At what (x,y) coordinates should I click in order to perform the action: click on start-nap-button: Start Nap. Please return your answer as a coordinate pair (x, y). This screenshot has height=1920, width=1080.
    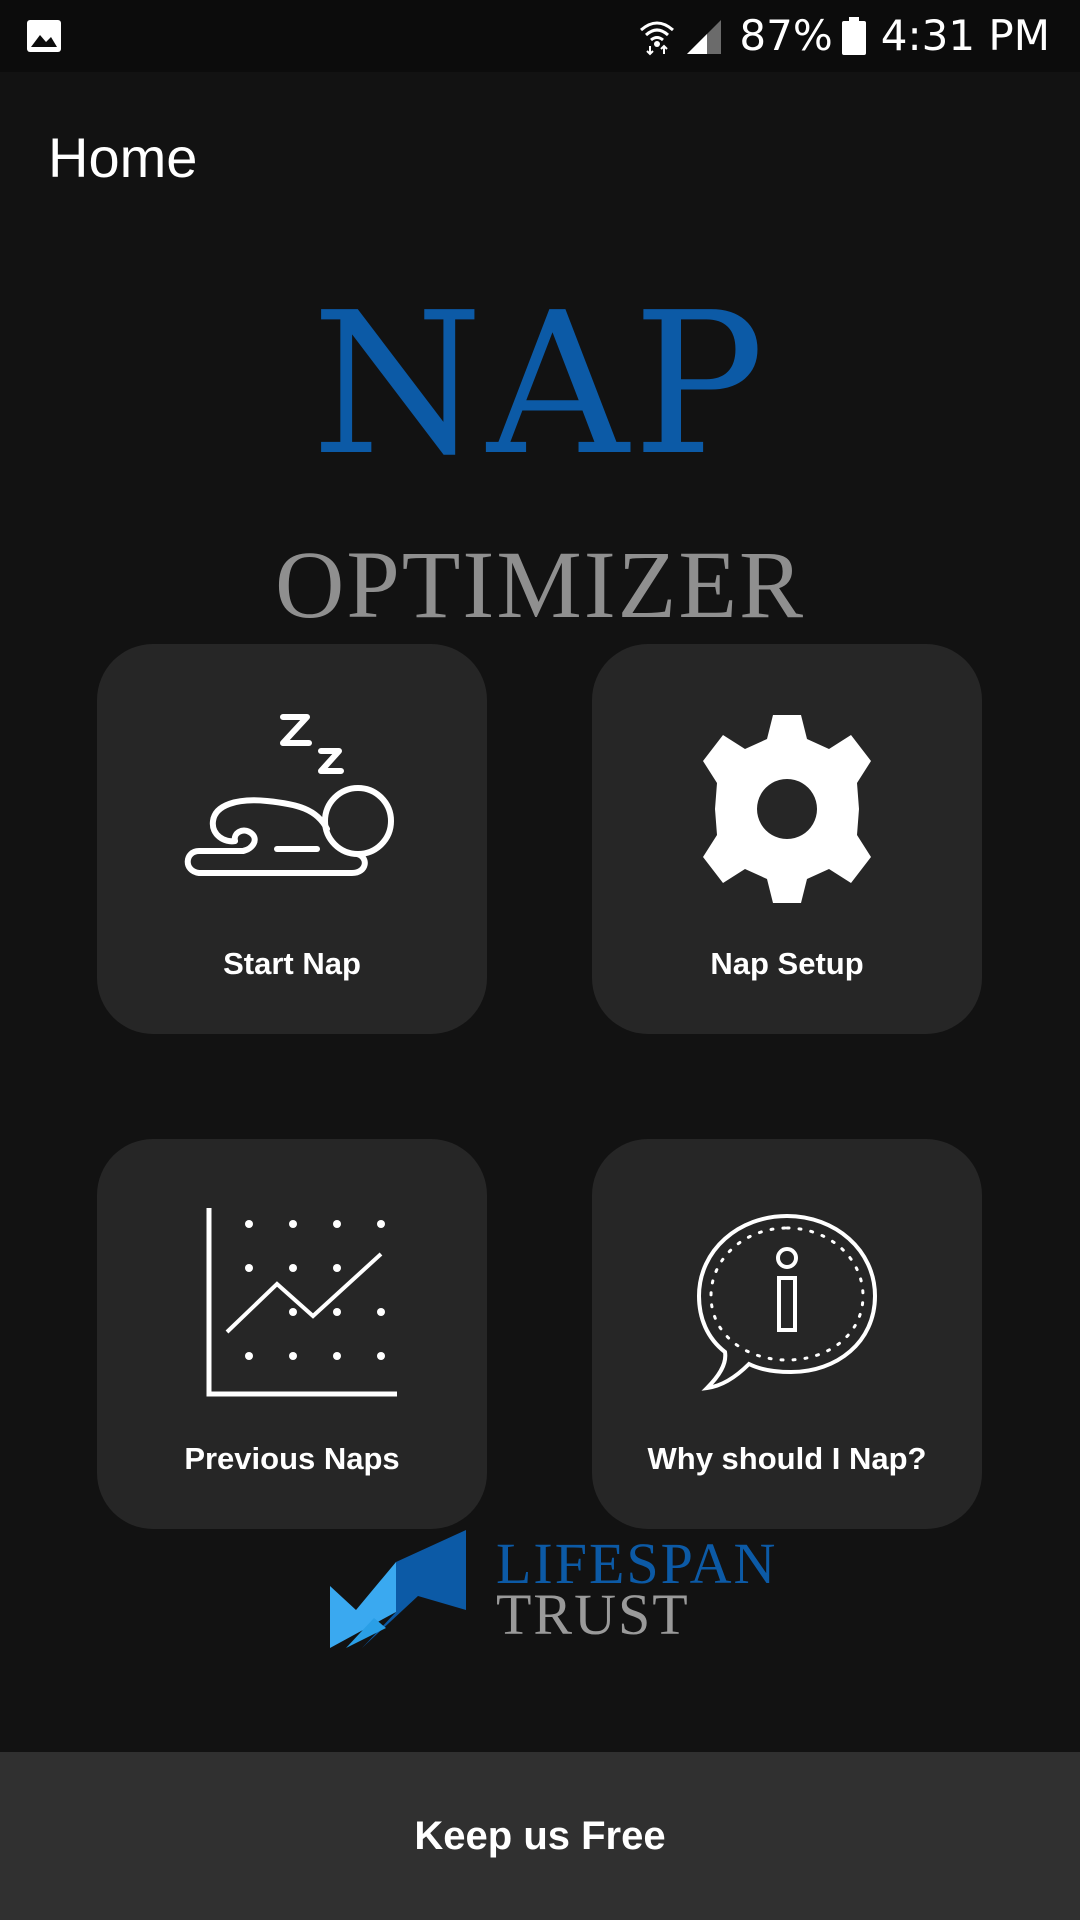
    Looking at the image, I should click on (292, 839).